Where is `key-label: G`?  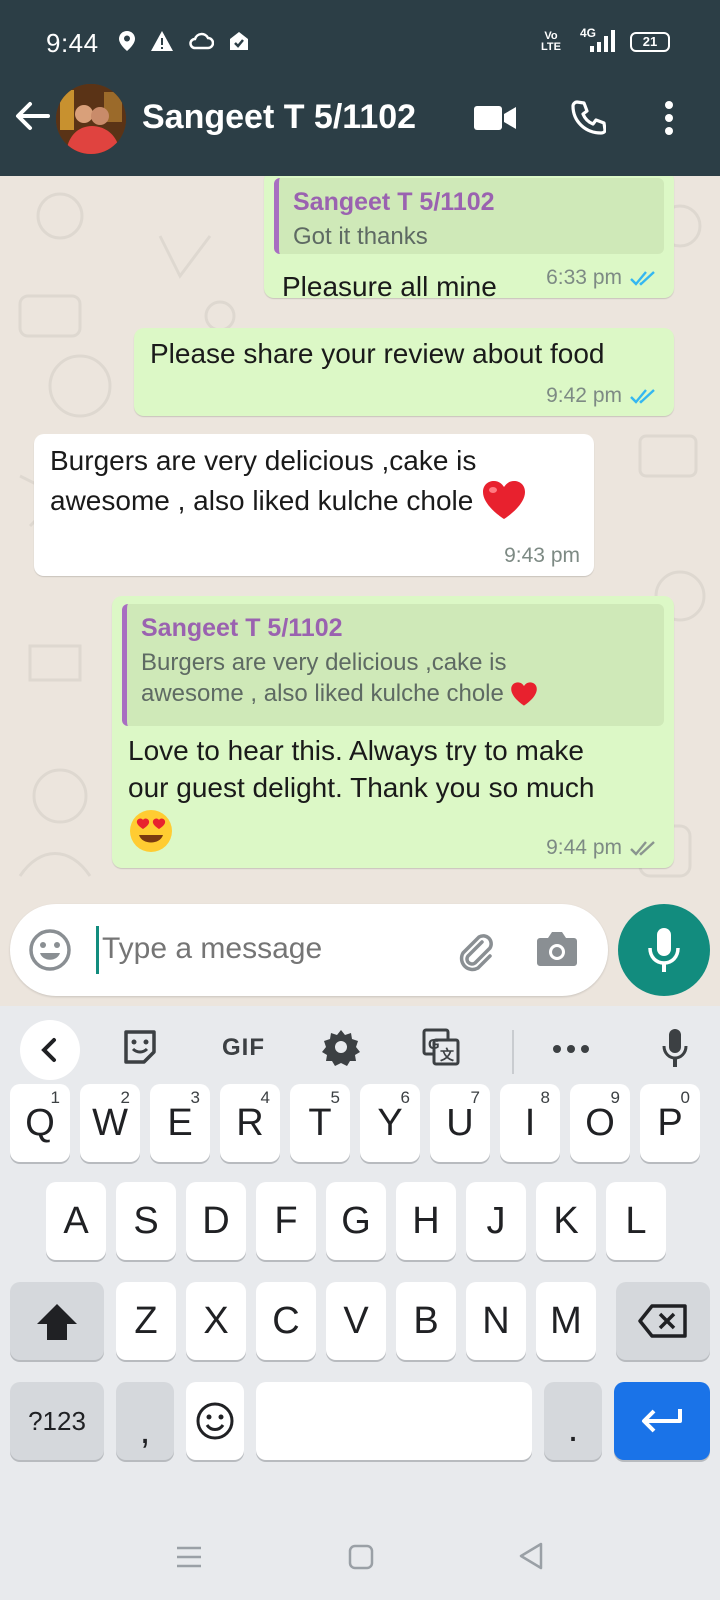
key-label: G is located at coordinates (356, 1221).